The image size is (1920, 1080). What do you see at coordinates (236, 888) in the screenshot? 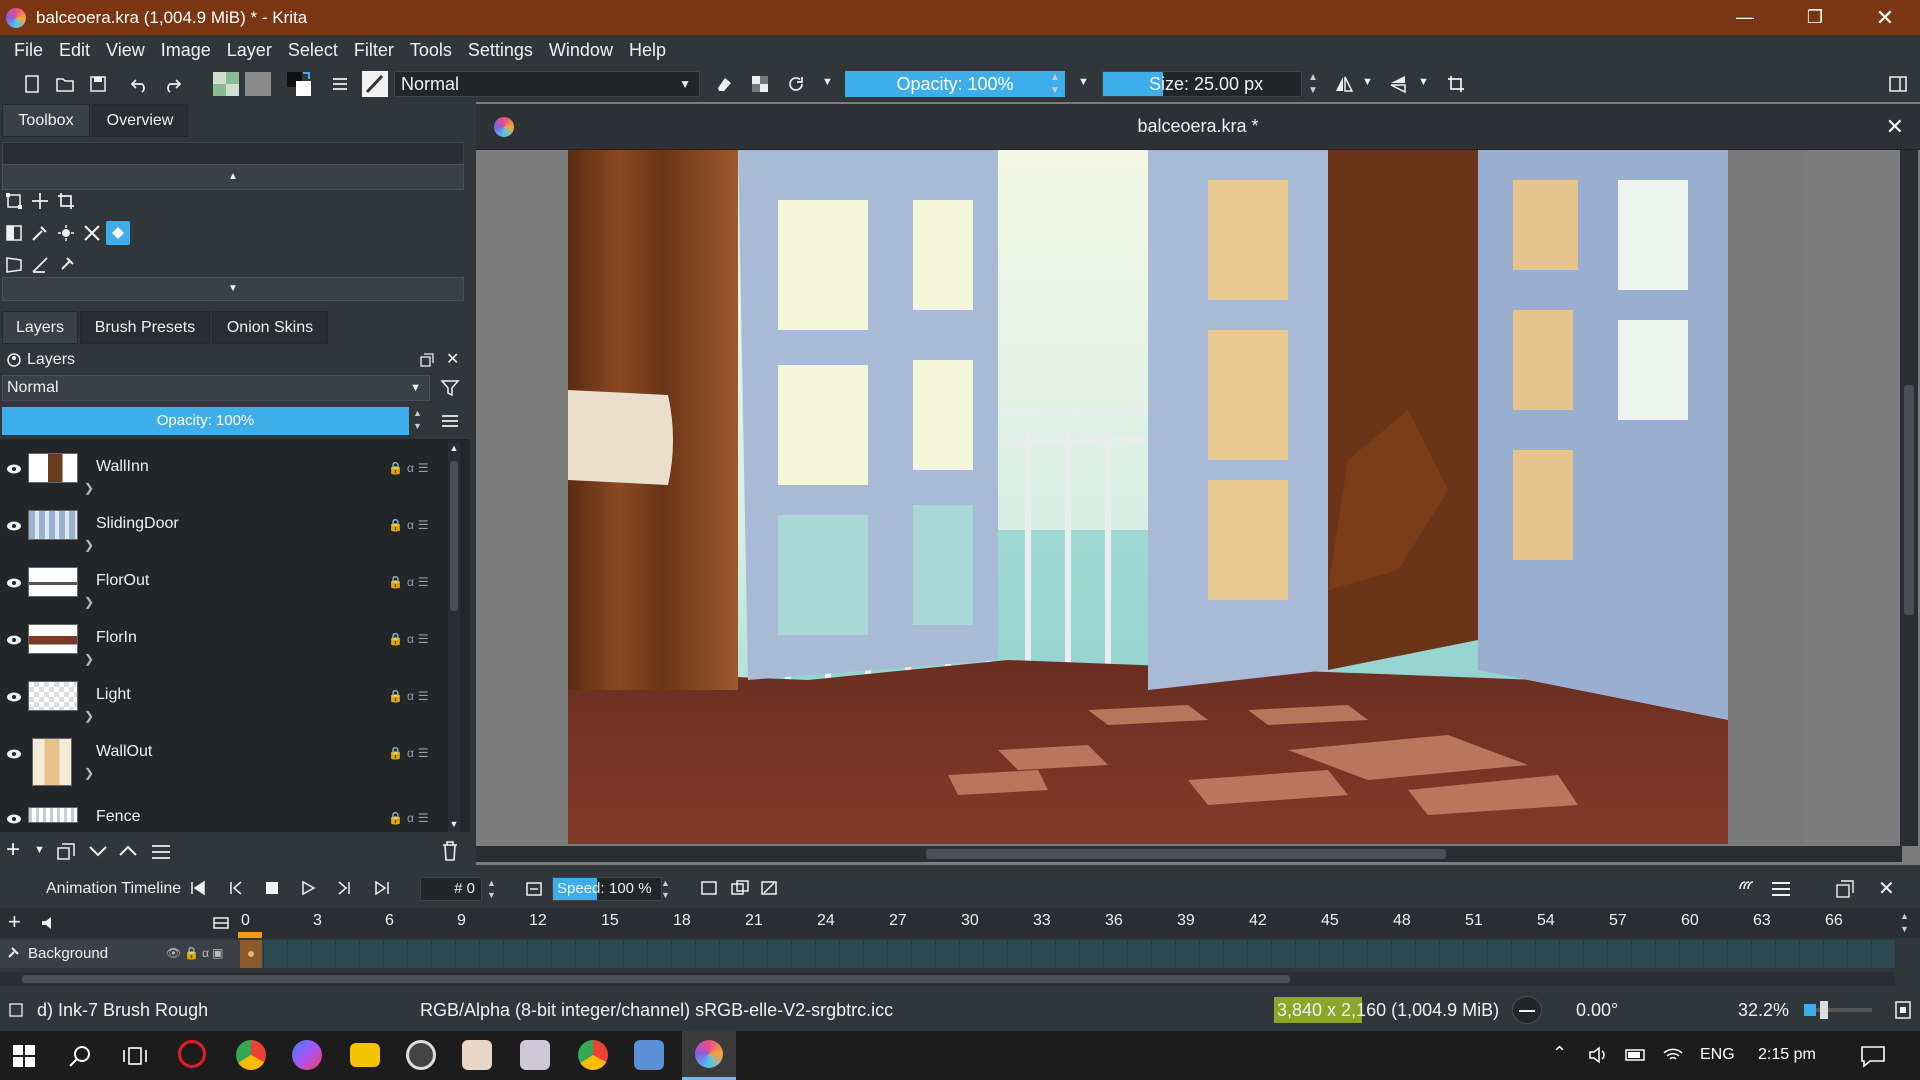
I see `previous-frame-icon` at bounding box center [236, 888].